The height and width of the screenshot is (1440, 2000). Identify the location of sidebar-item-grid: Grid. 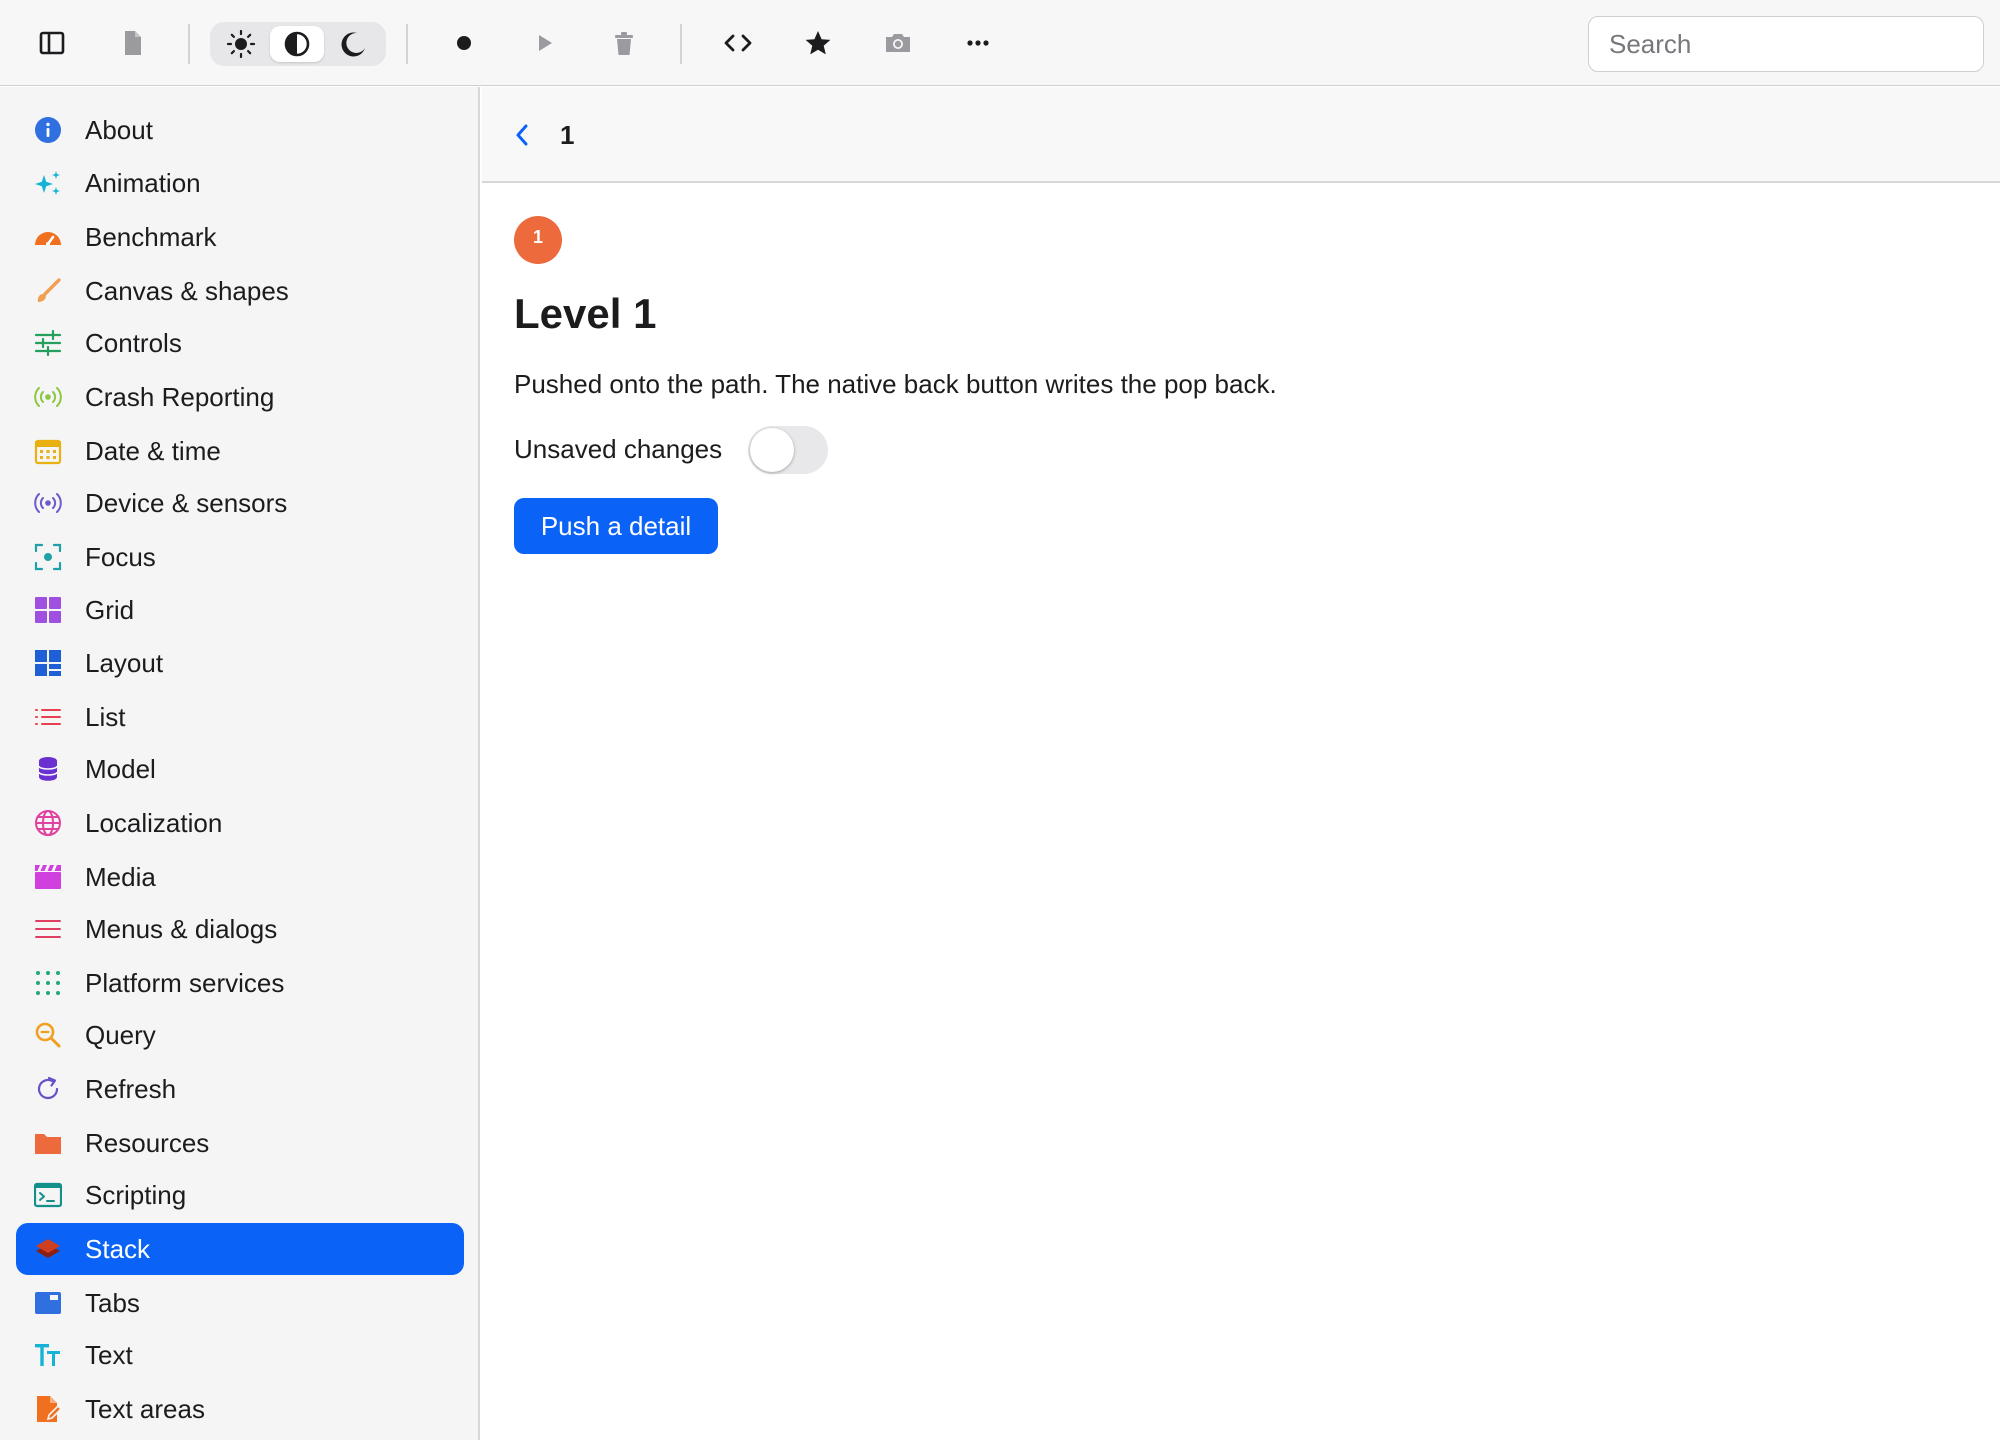
(240, 610).